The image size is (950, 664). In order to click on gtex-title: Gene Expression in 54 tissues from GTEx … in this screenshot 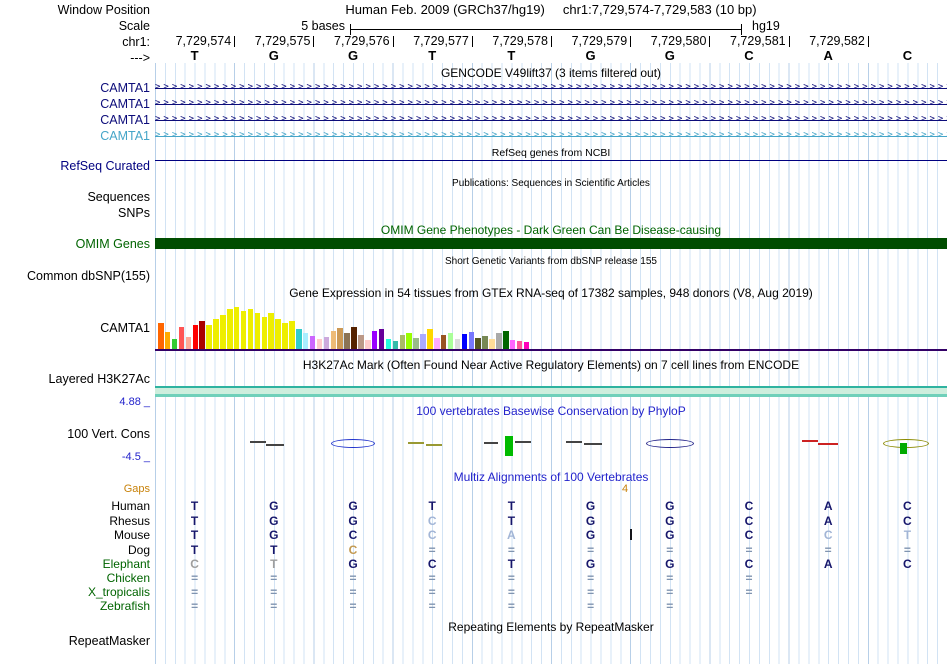, I will do `click(551, 293)`.